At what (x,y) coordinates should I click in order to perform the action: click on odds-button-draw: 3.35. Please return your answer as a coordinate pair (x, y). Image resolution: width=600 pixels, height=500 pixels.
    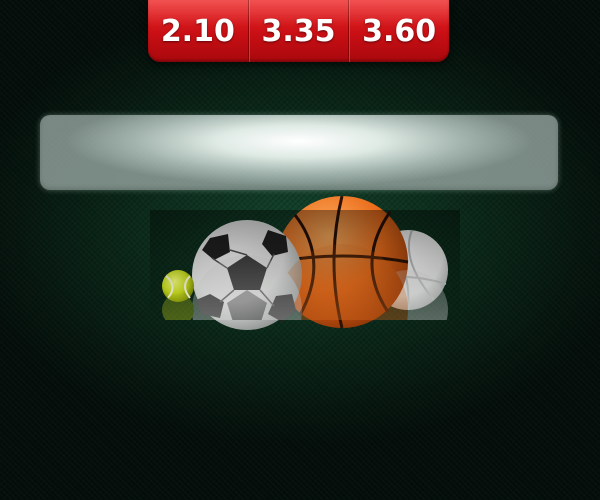
    Looking at the image, I should click on (298, 31).